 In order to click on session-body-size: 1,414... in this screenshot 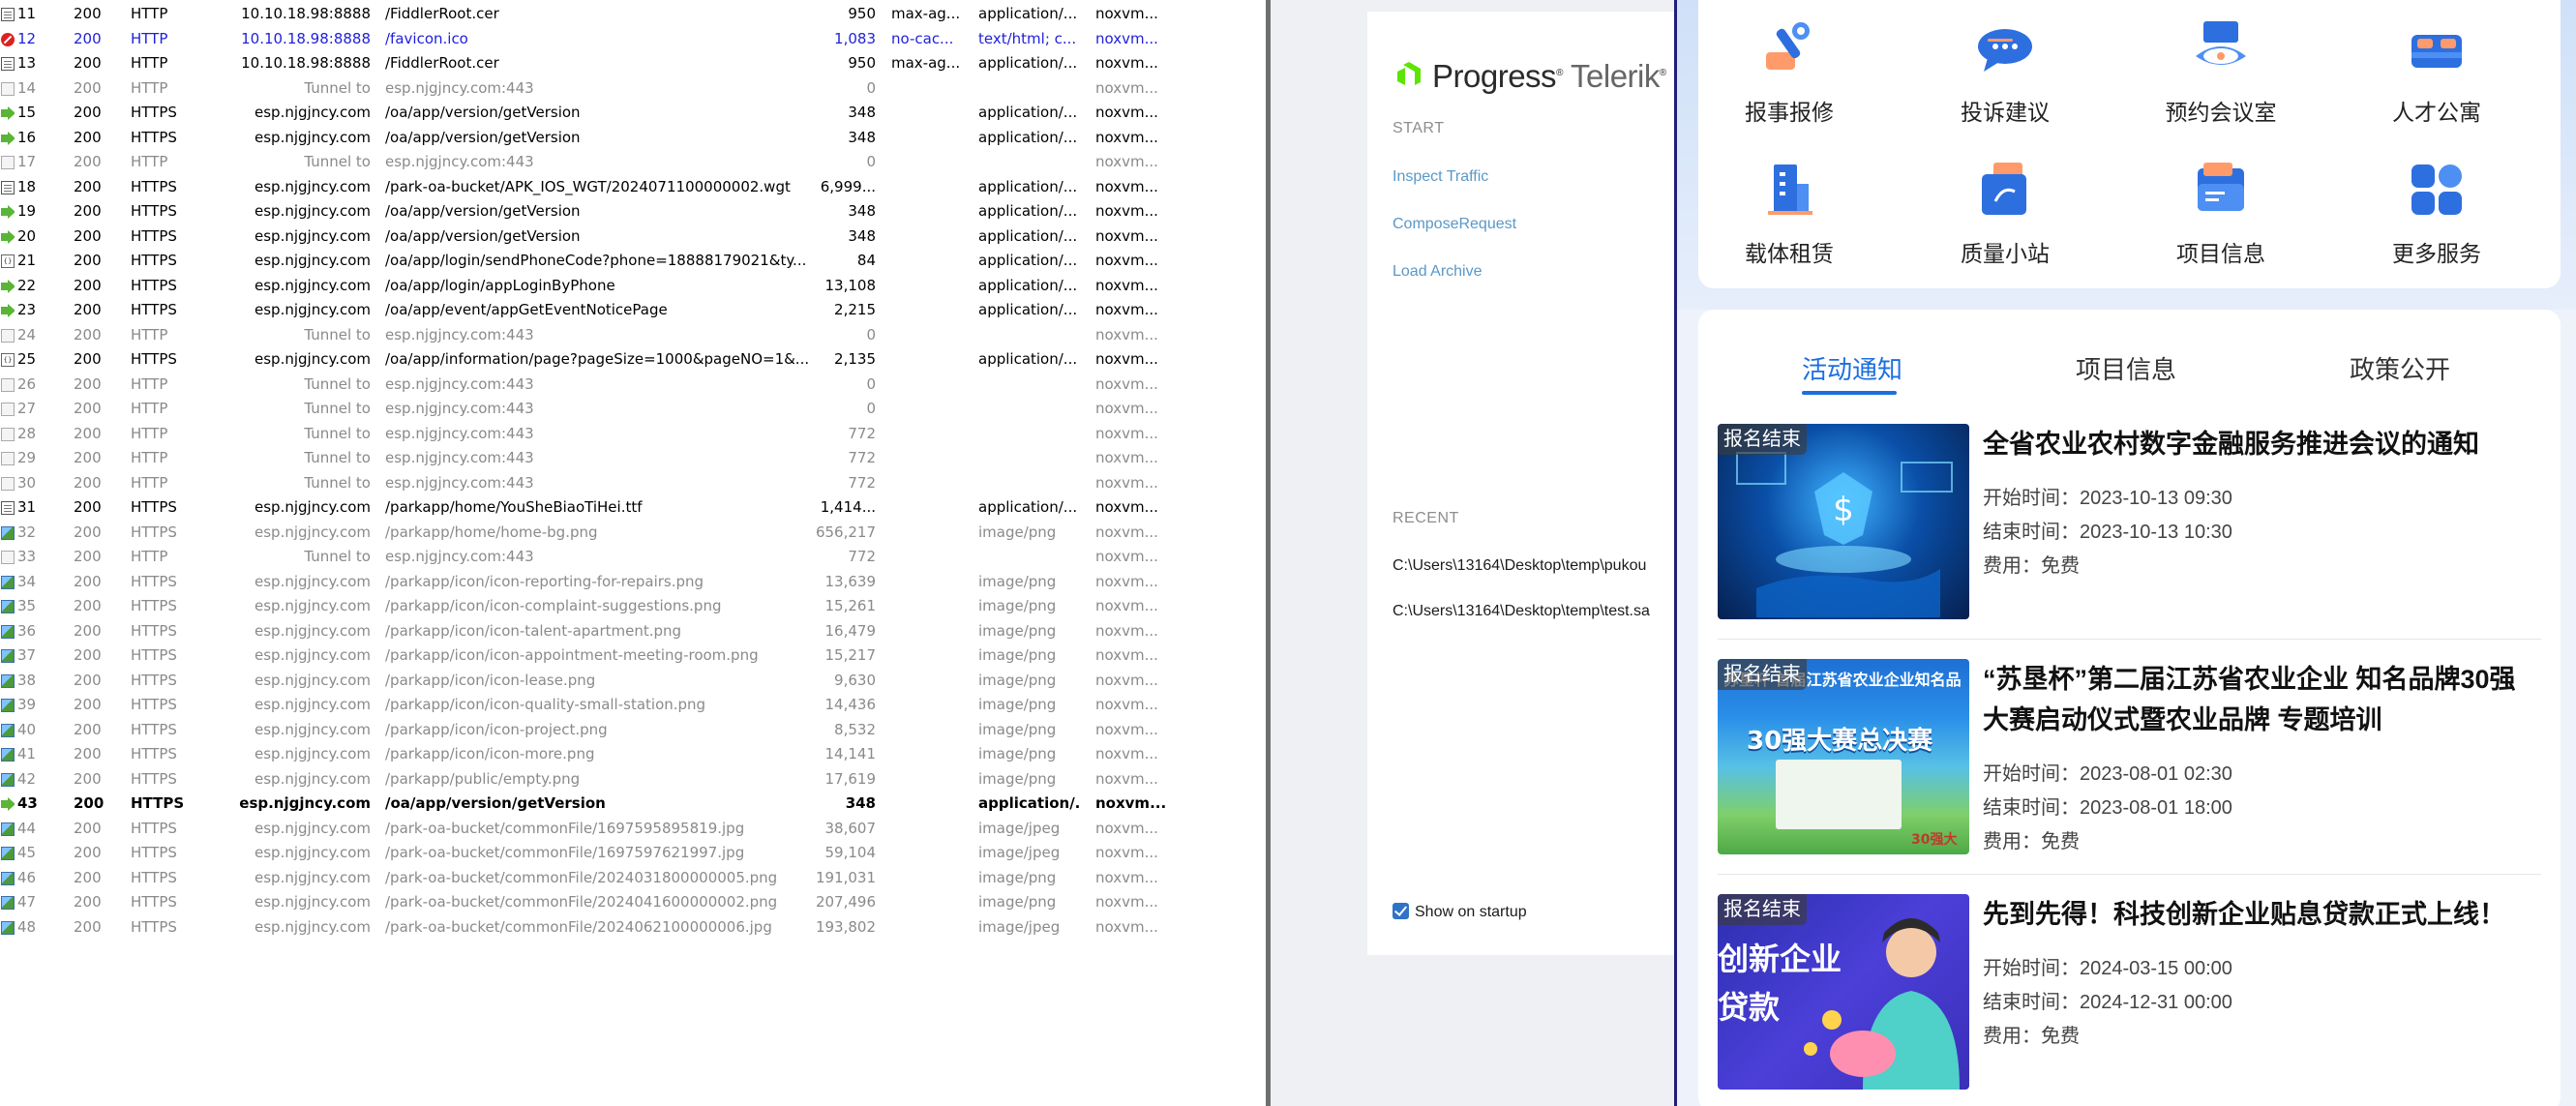, I will do `click(848, 507)`.